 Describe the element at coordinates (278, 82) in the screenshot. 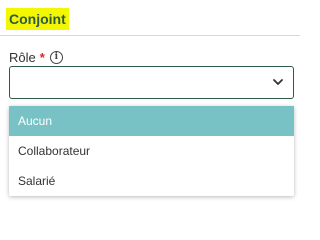

I see `chevron-down-icon` at that location.